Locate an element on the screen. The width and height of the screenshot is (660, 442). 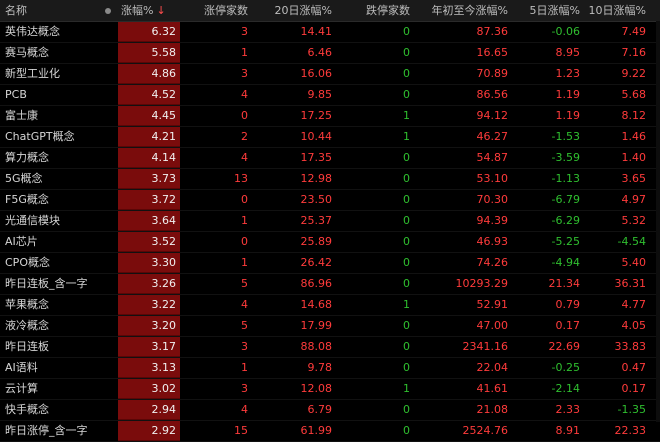
cell-d5: -5.25 is located at coordinates (565, 241).